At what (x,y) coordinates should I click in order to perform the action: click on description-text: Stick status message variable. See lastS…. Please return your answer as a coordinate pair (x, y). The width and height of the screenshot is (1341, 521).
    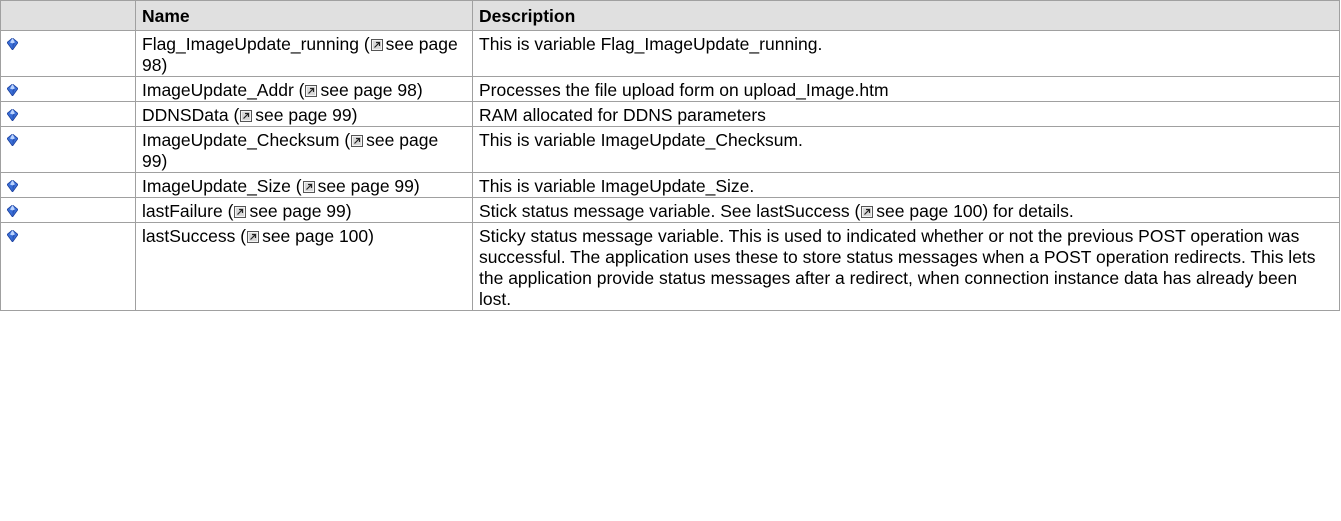
    Looking at the image, I should click on (670, 211).